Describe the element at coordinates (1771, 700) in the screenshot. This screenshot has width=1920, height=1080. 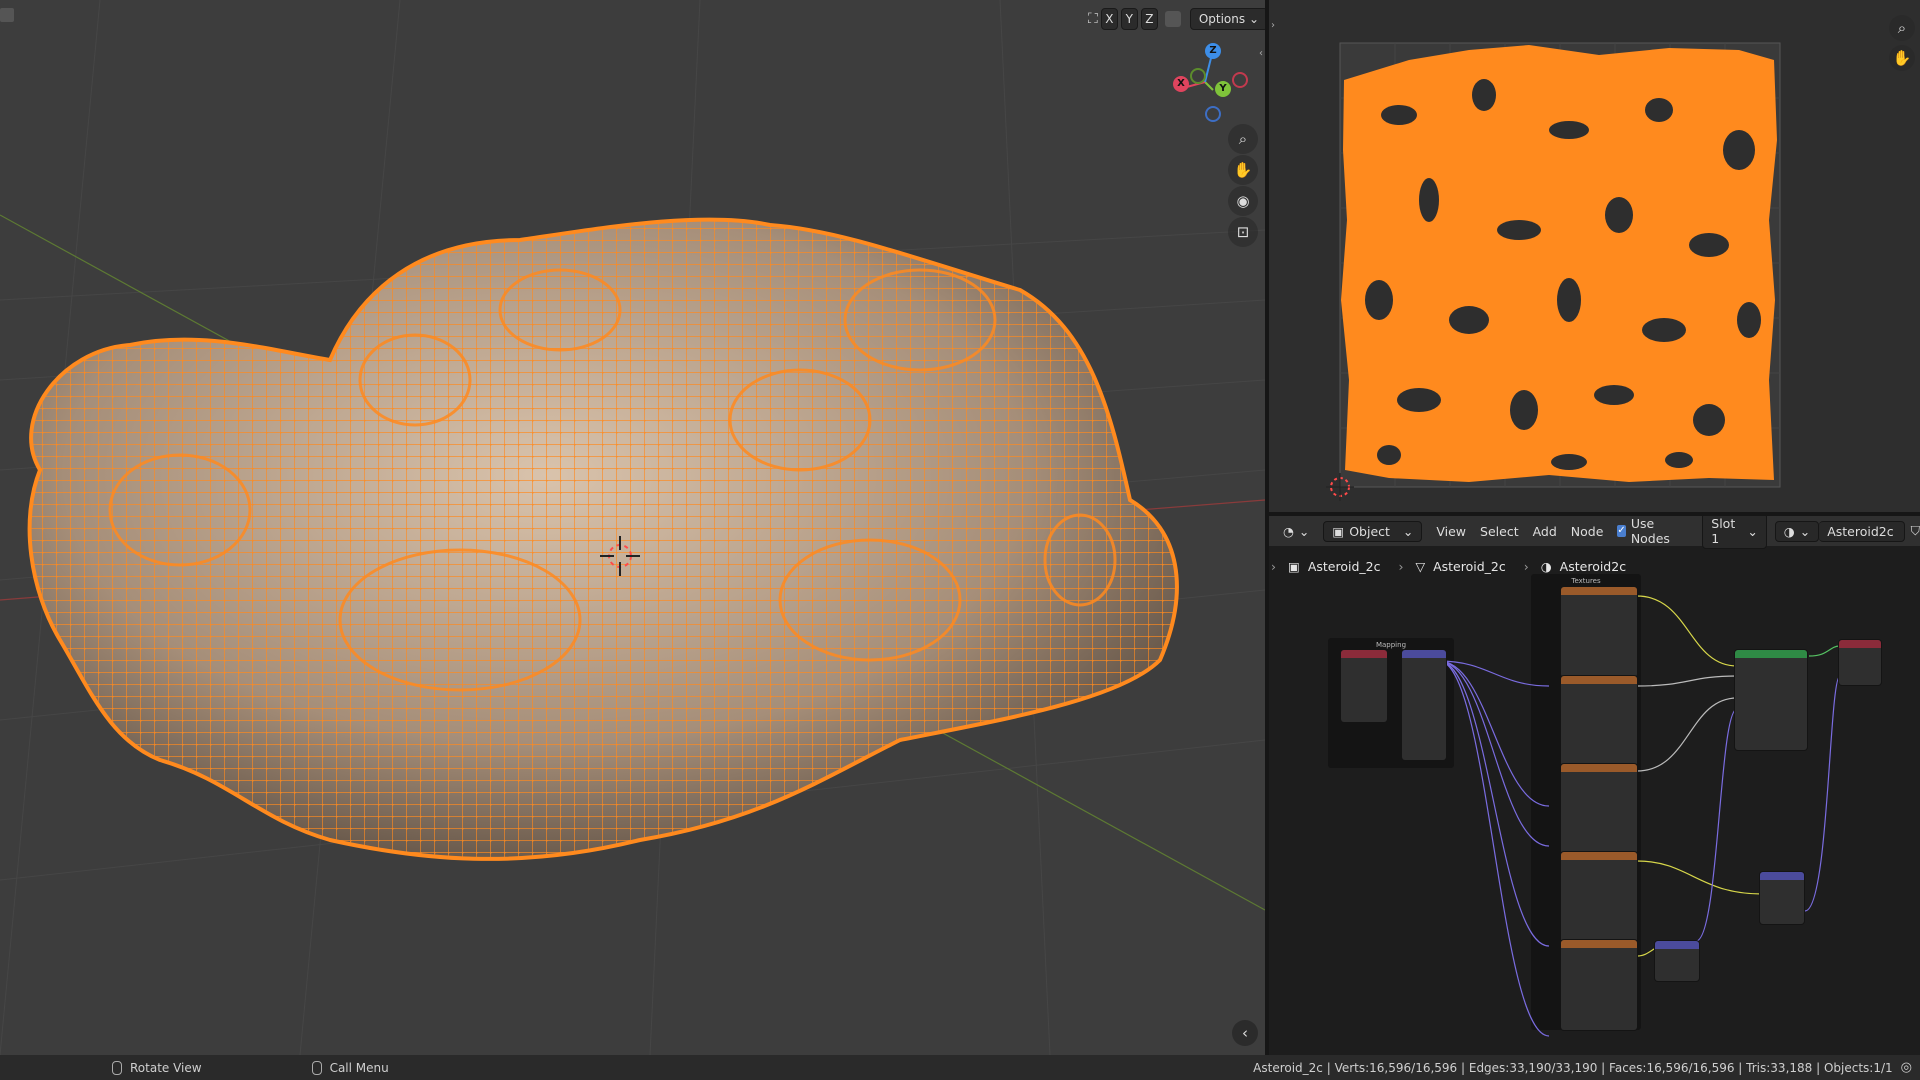
I see `principled-bsdf-node` at that location.